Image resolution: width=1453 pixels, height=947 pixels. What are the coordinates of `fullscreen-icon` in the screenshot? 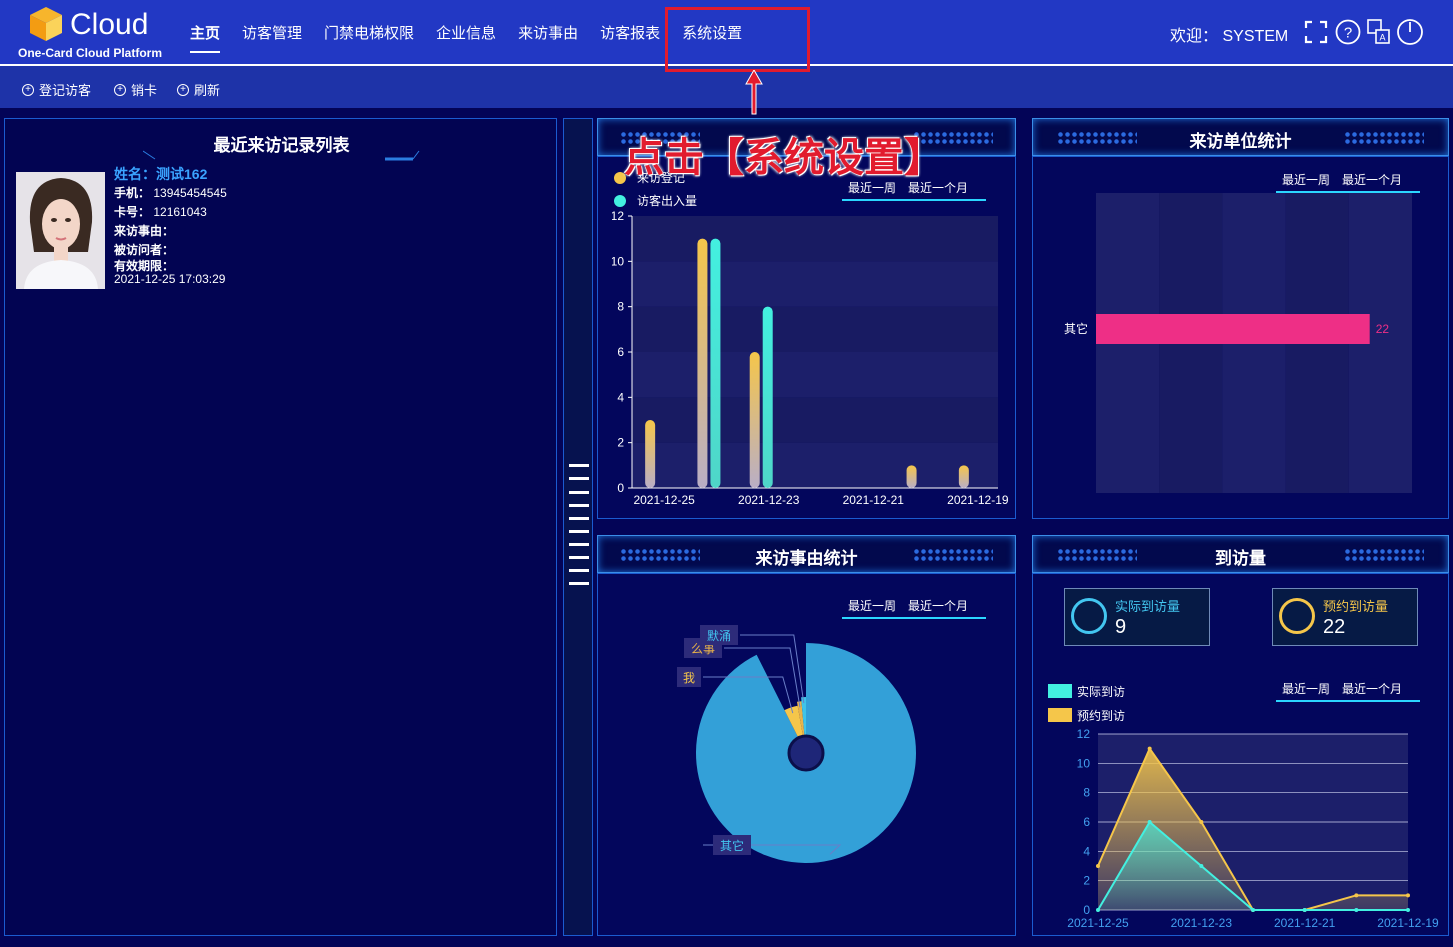 It's located at (1316, 32).